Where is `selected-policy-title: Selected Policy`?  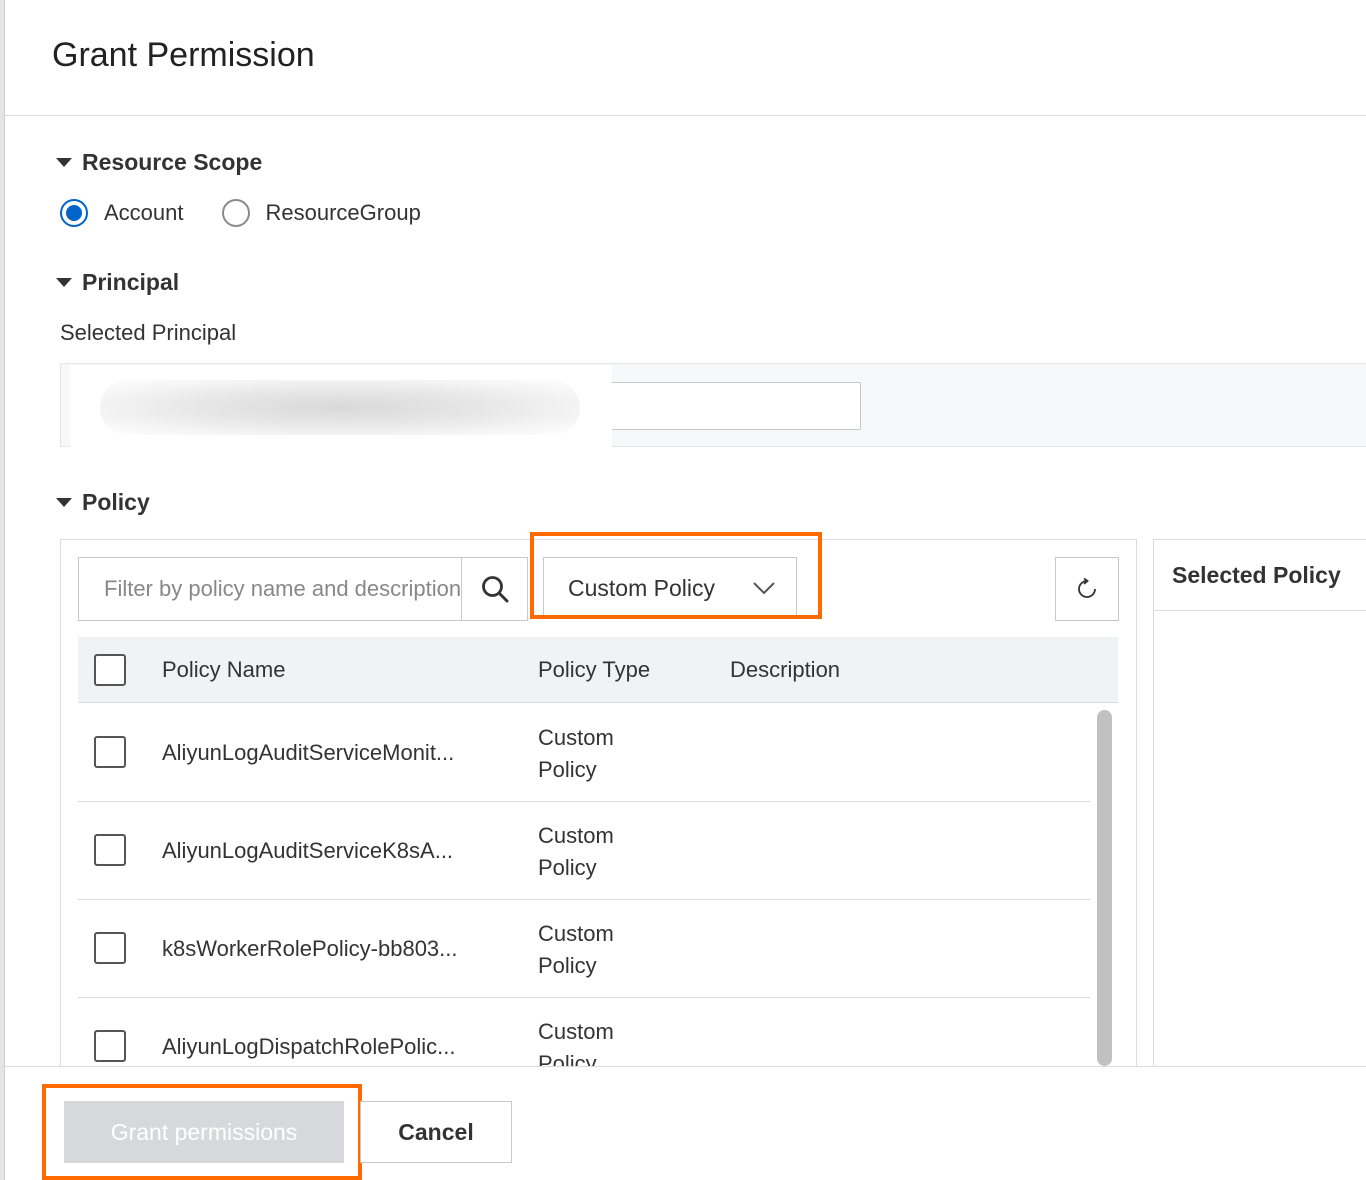
selected-policy-title: Selected Policy is located at coordinates (1256, 575).